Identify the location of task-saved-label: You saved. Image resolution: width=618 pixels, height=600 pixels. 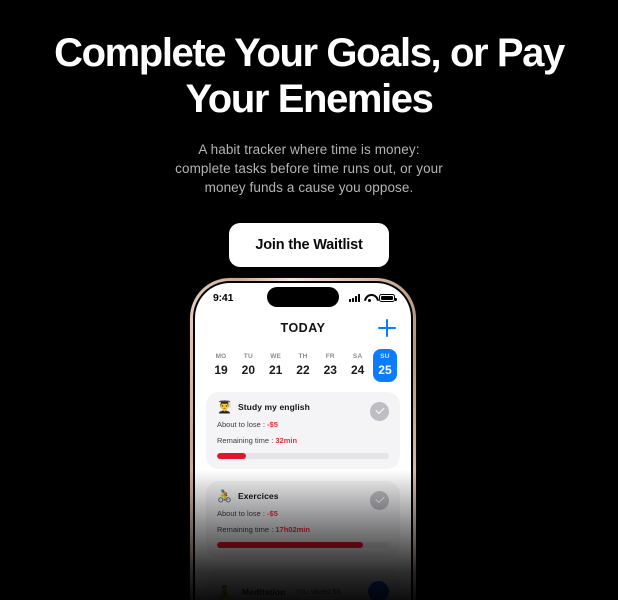
(314, 591).